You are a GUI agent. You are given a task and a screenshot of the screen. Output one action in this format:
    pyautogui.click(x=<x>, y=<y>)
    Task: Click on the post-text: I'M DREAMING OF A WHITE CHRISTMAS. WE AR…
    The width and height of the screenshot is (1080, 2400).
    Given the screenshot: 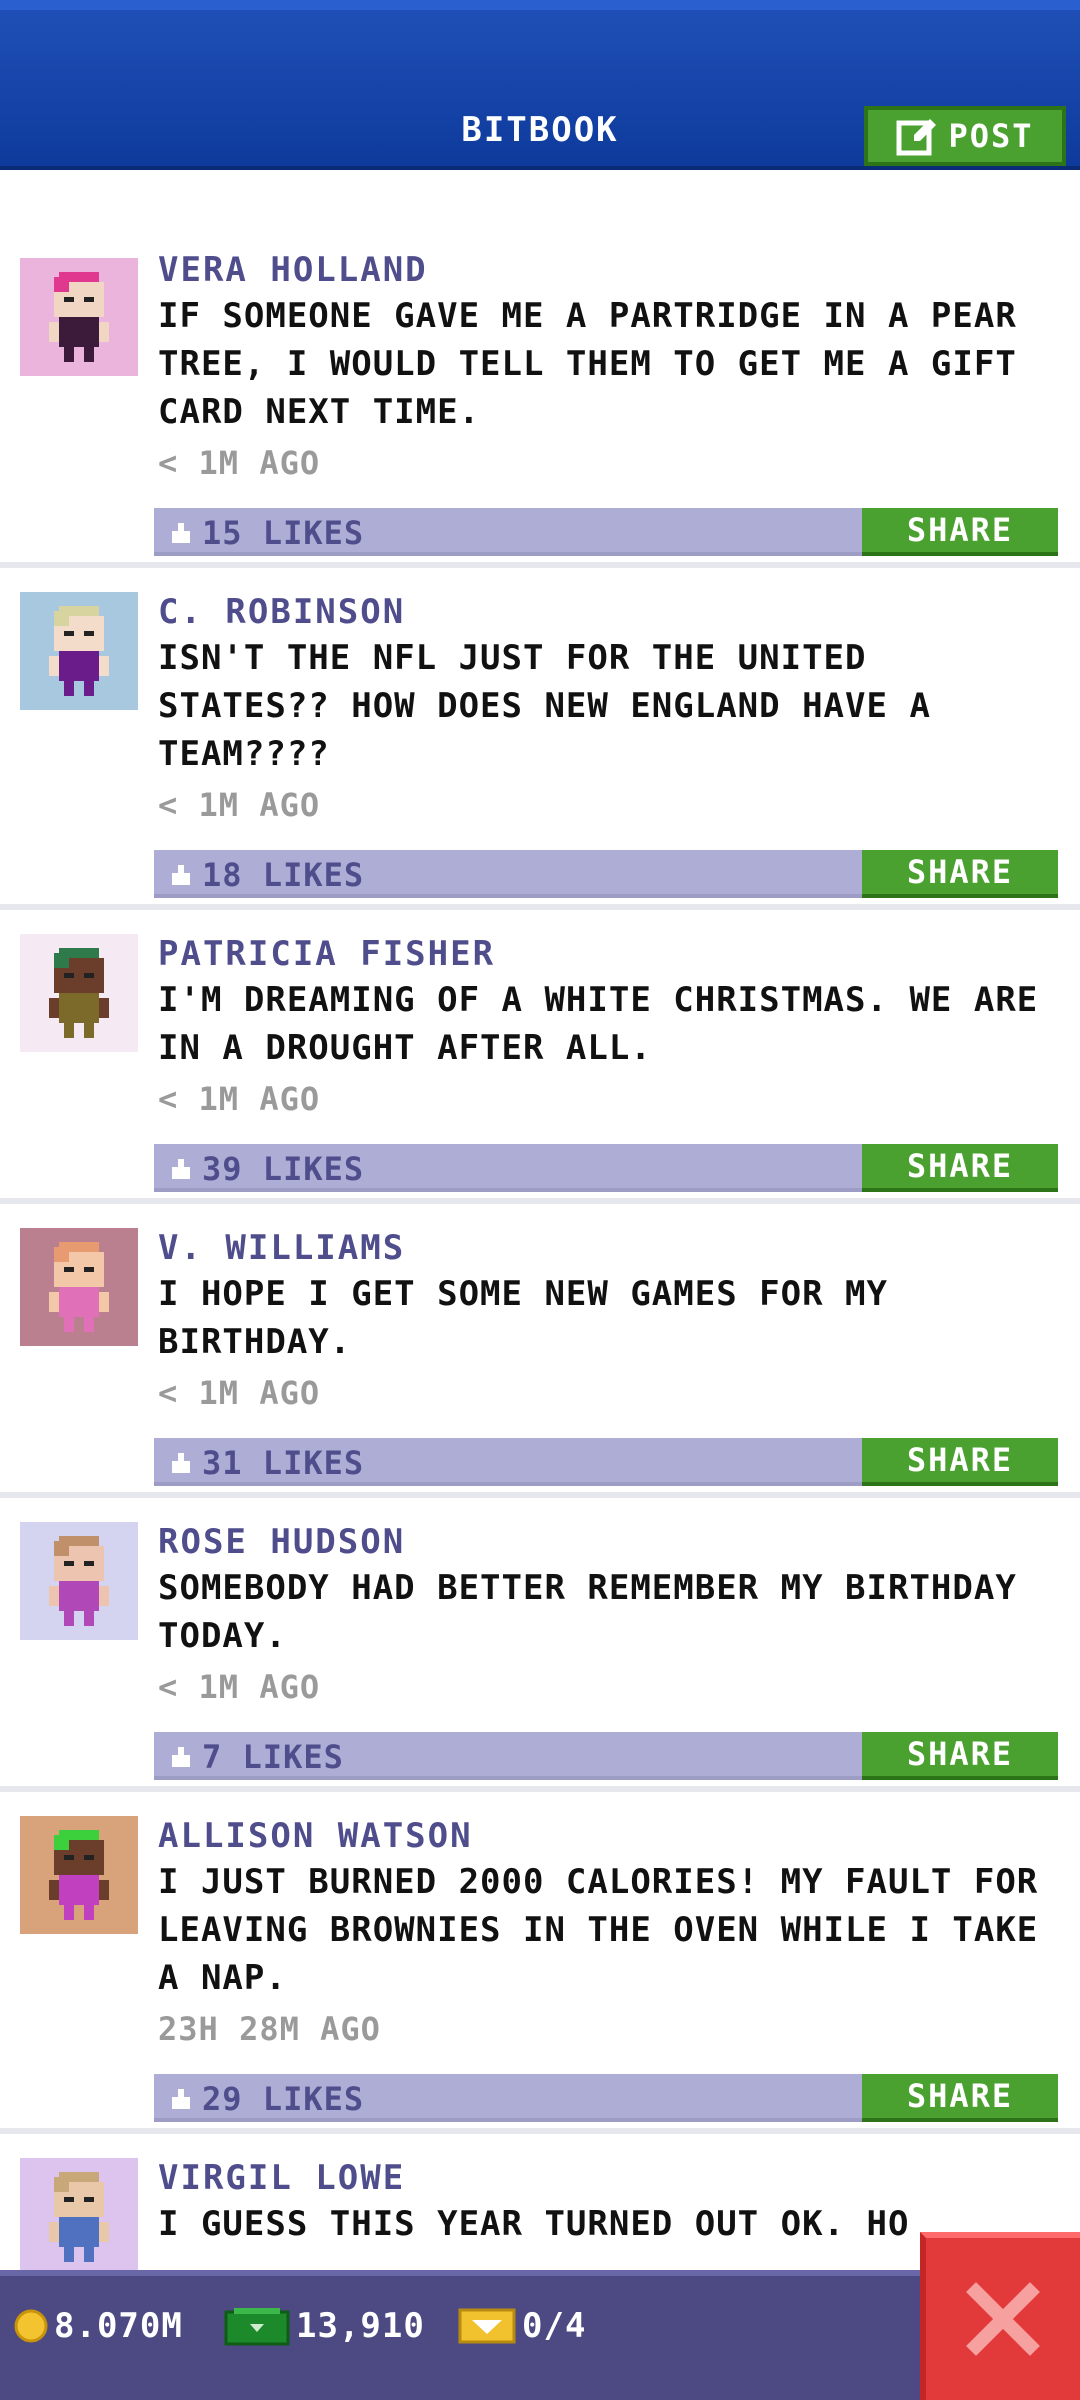 What is the action you would take?
    pyautogui.click(x=598, y=1024)
    